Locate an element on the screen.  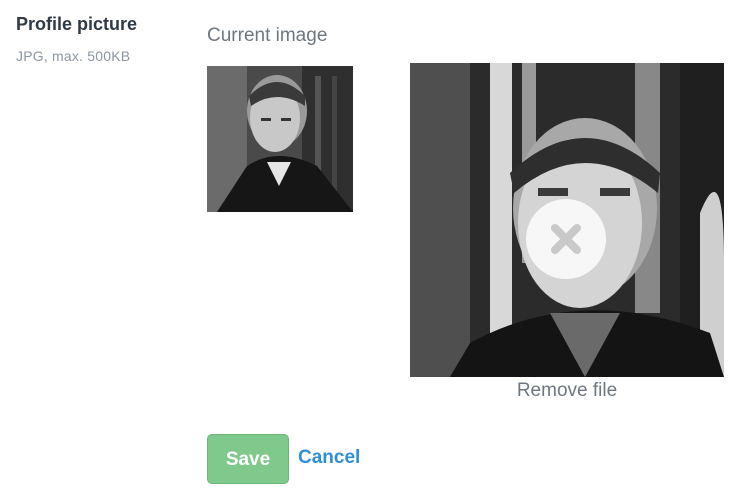
cancel-link: Cancel is located at coordinates (329, 458).